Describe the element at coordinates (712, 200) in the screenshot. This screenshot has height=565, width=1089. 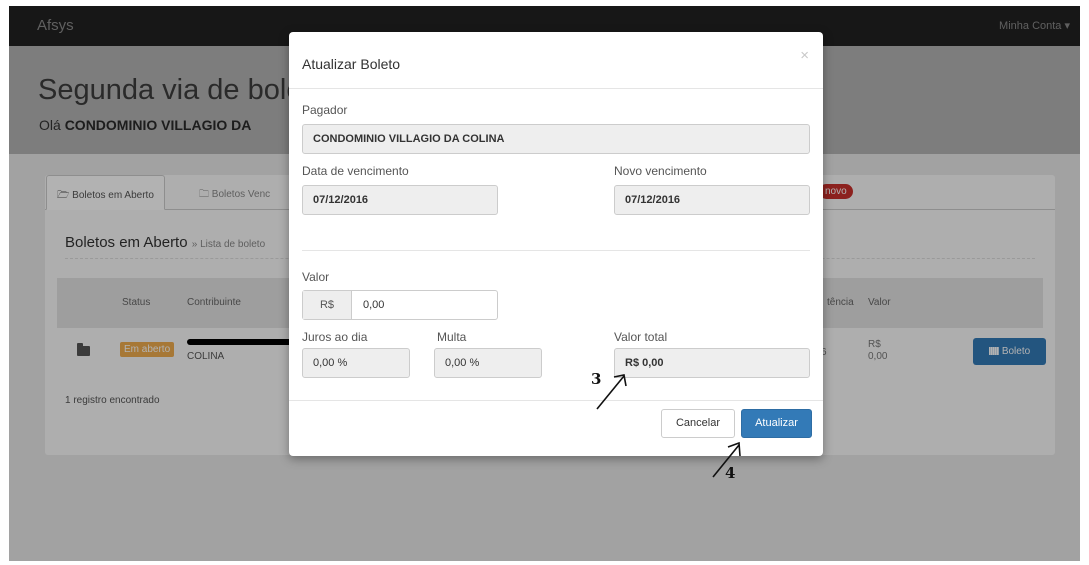
I see `novo-vencimento-field: 07/12/2016` at that location.